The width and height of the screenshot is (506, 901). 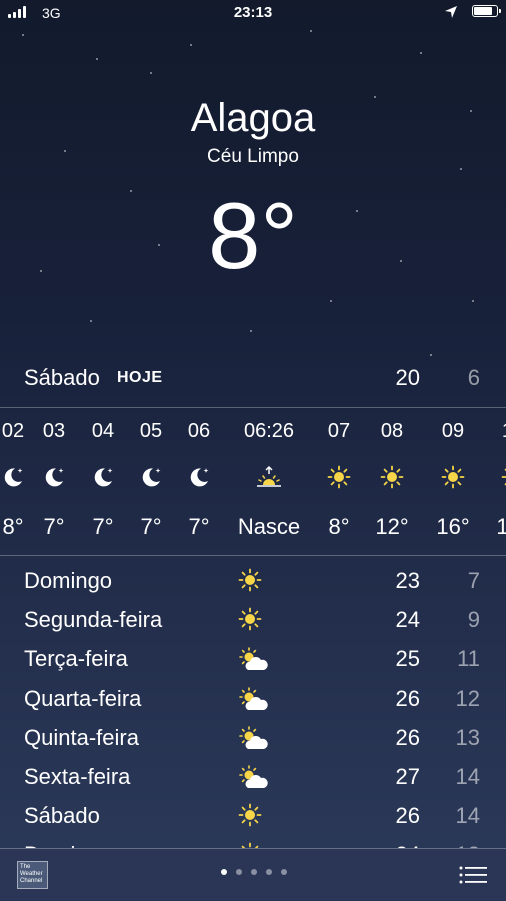 I want to click on hourly-item: 08 12°, so click(x=392, y=481).